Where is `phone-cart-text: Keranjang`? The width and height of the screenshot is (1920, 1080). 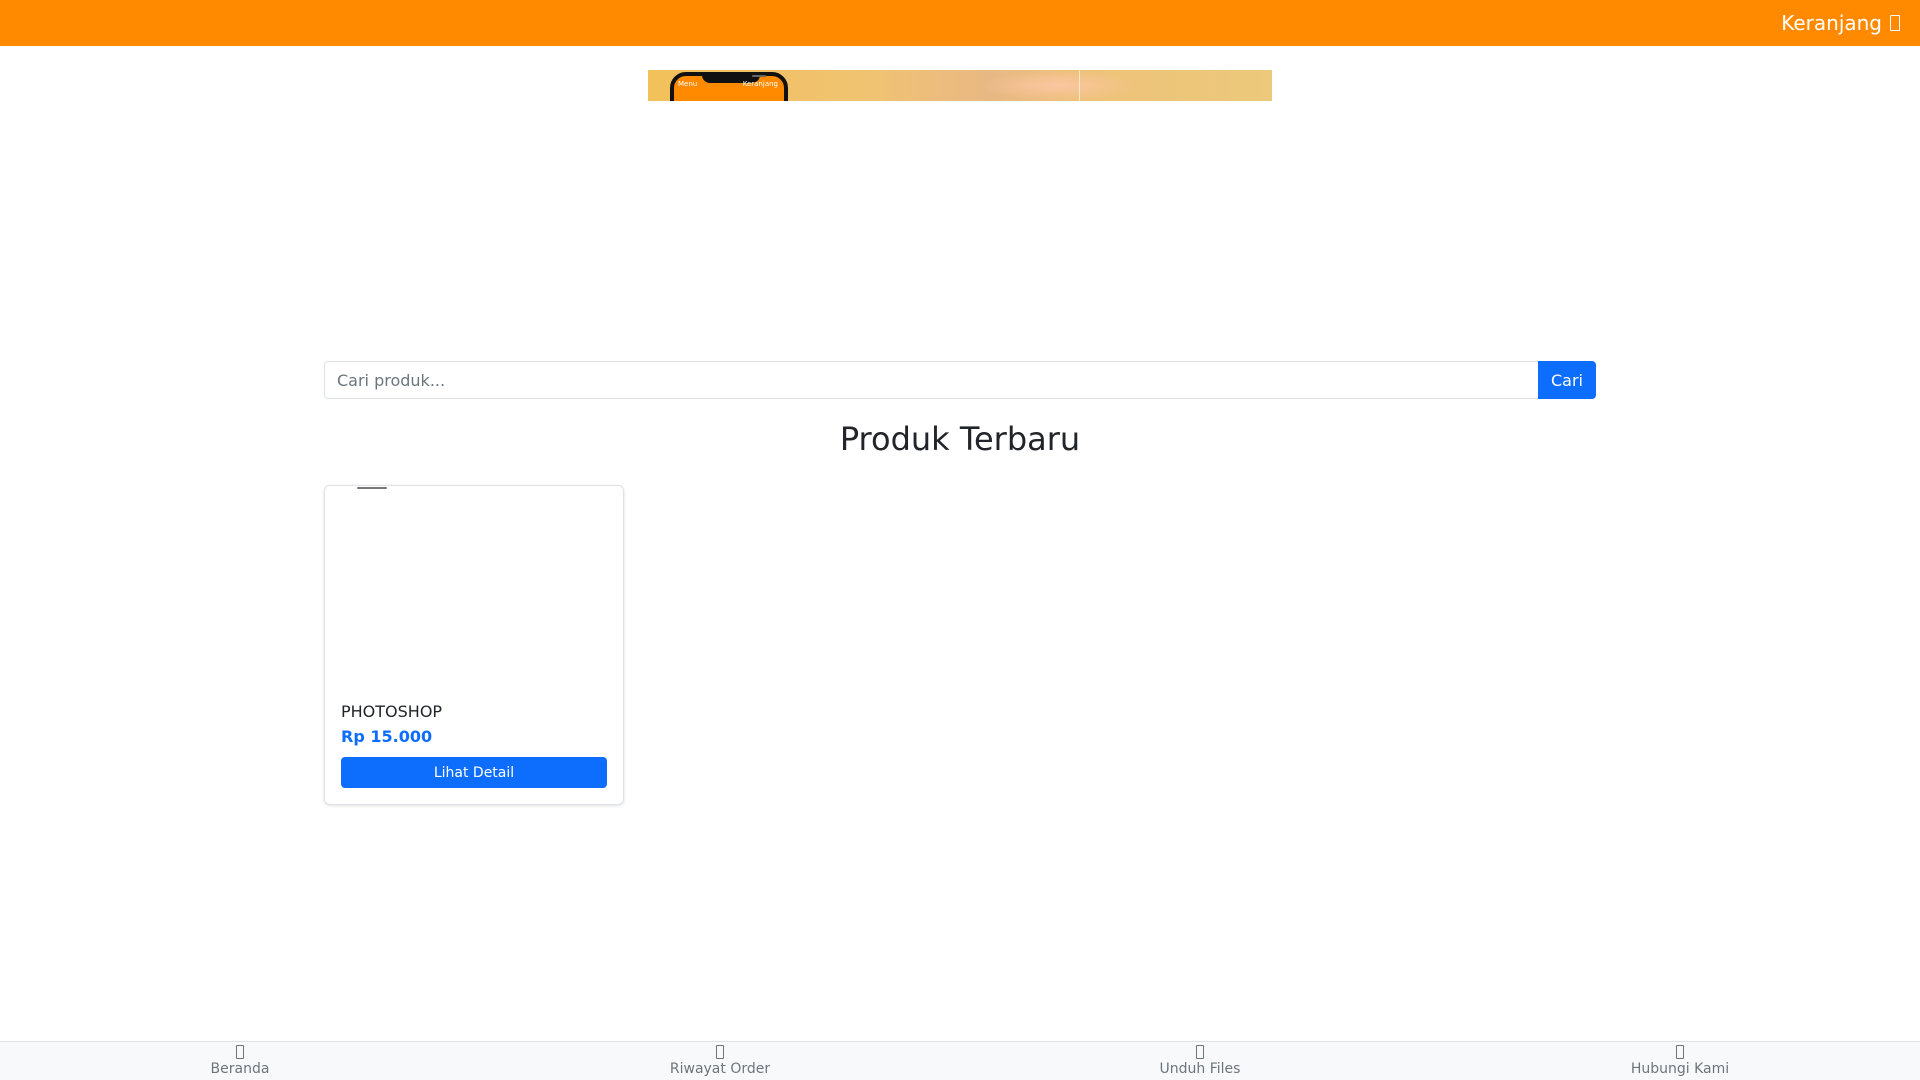
phone-cart-text: Keranjang is located at coordinates (760, 84).